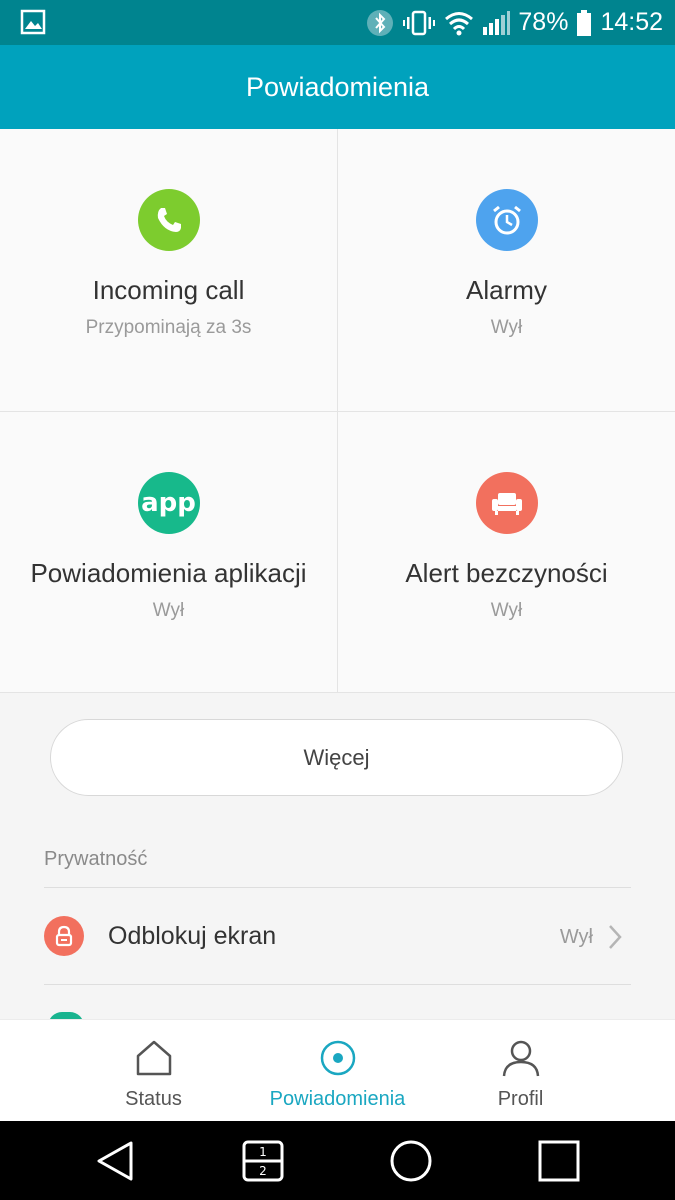 The height and width of the screenshot is (1200, 675). What do you see at coordinates (497, 22) in the screenshot?
I see `signal-icon` at bounding box center [497, 22].